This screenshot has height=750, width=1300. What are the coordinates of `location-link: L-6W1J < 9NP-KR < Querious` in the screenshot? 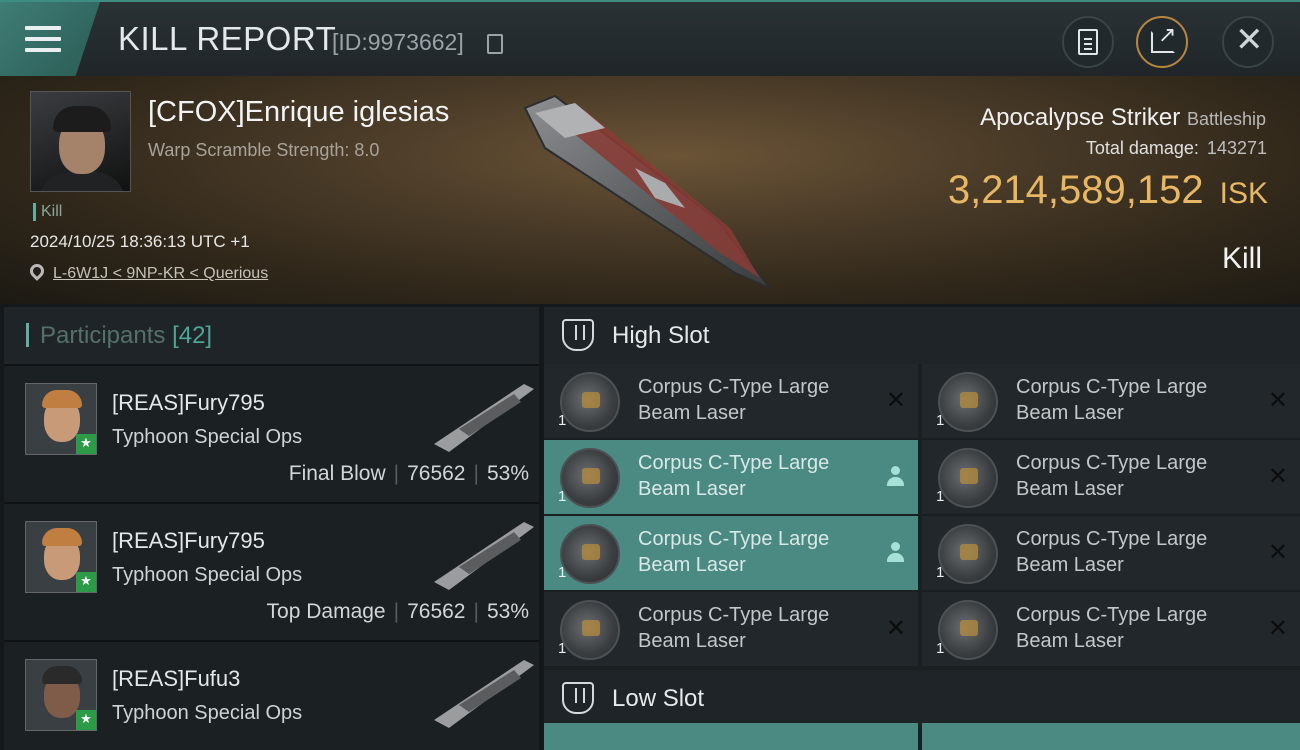 It's located at (160, 274).